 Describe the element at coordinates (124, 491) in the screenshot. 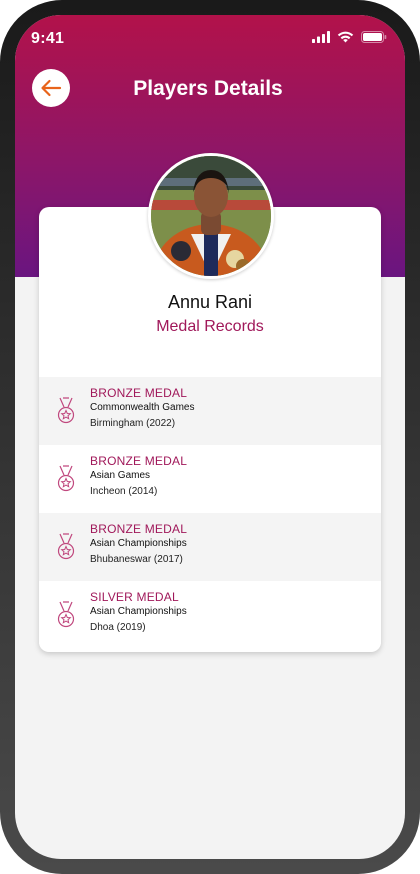

I see `medal-place: Incheon (2014)` at that location.